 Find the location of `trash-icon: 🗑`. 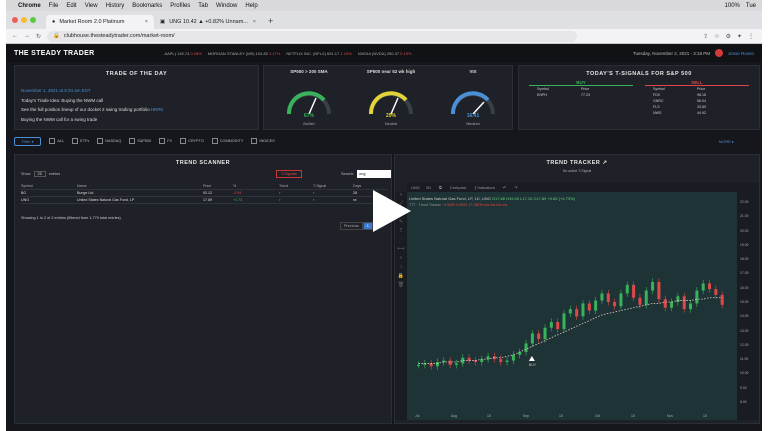

trash-icon: 🗑 is located at coordinates (401, 286).